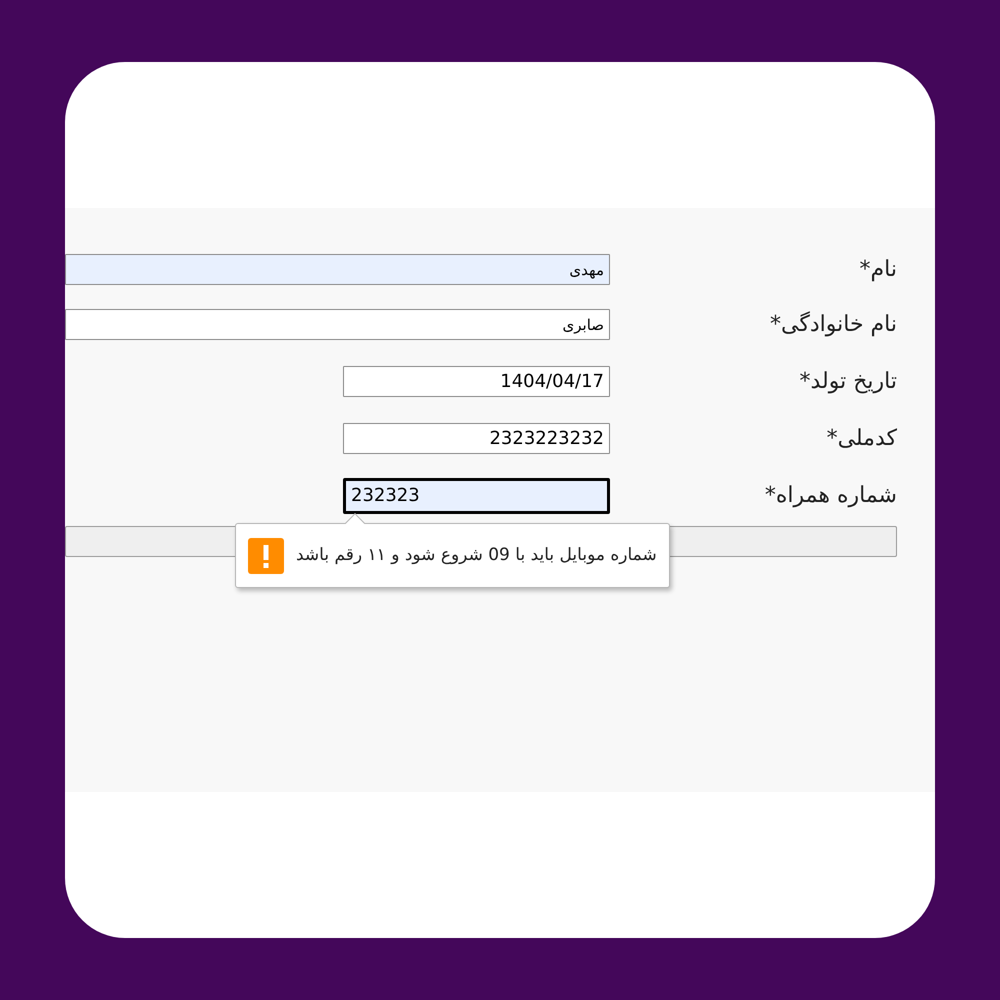 The width and height of the screenshot is (1000, 1000). What do you see at coordinates (877, 270) in the screenshot?
I see `field-label: نام*` at bounding box center [877, 270].